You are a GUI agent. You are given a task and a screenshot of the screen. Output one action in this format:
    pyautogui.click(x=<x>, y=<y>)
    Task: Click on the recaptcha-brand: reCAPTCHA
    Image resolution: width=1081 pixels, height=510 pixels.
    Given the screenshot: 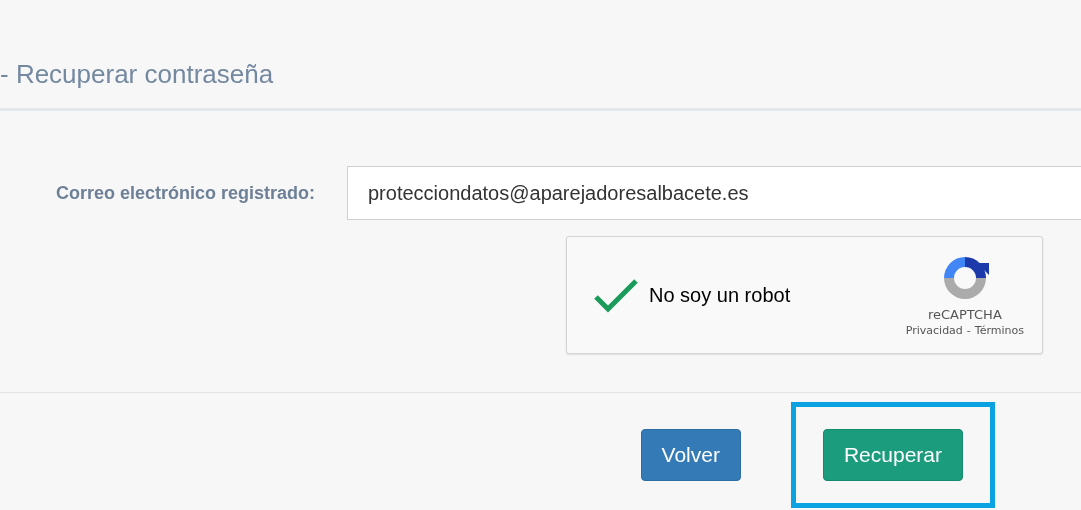 What is the action you would take?
    pyautogui.click(x=965, y=314)
    